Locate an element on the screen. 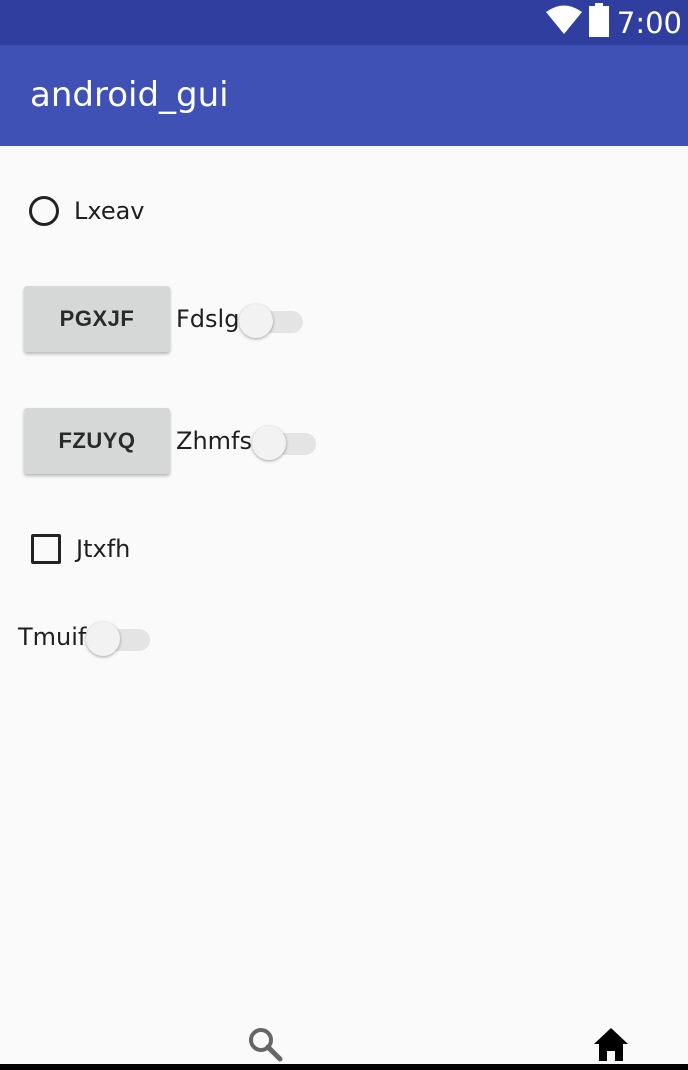 The image size is (688, 1070). checkbox-jtxfh: Jtxfh is located at coordinates (80, 549).